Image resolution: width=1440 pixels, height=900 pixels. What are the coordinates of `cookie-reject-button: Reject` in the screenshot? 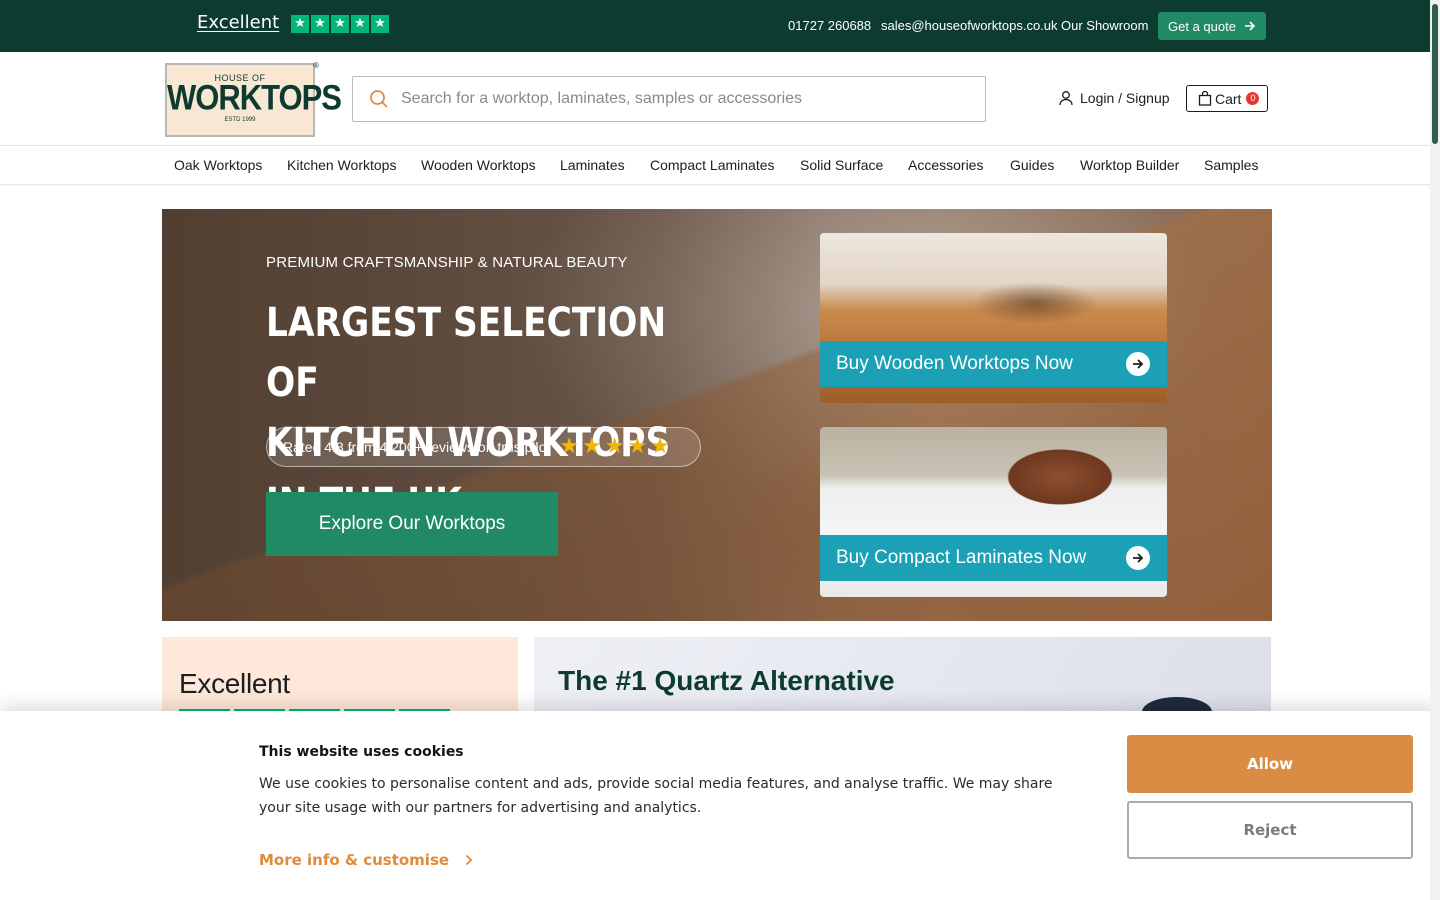 It's located at (1270, 830).